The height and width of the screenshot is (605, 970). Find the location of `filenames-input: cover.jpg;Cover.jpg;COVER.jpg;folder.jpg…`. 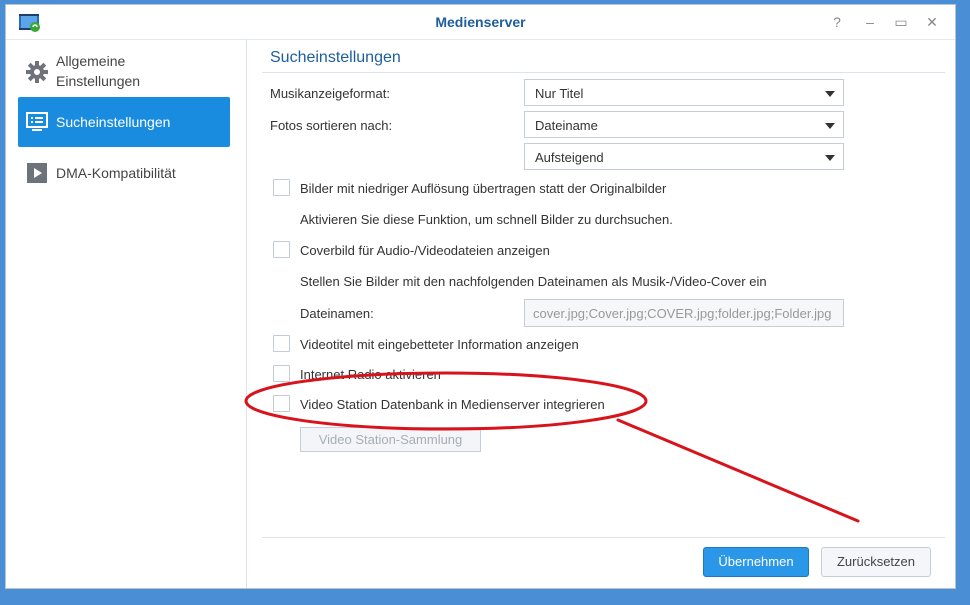

filenames-input: cover.jpg;Cover.jpg;COVER.jpg;folder.jpg… is located at coordinates (684, 313).